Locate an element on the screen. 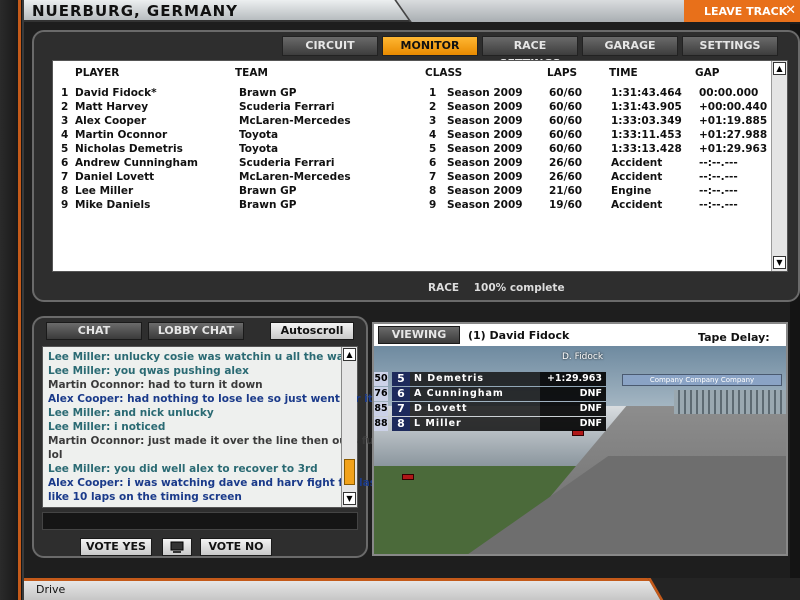 This screenshot has width=800, height=600. tab-circuit: CIRCUIT is located at coordinates (330, 46).